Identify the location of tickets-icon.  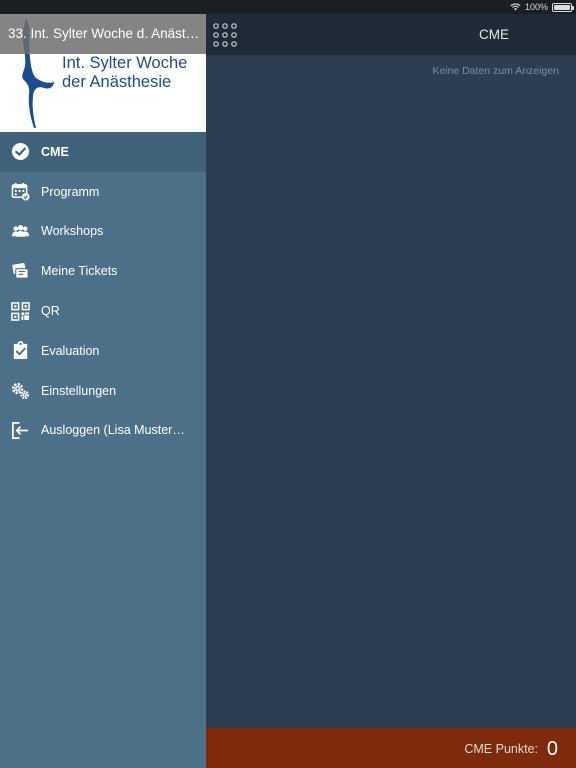
(20, 271).